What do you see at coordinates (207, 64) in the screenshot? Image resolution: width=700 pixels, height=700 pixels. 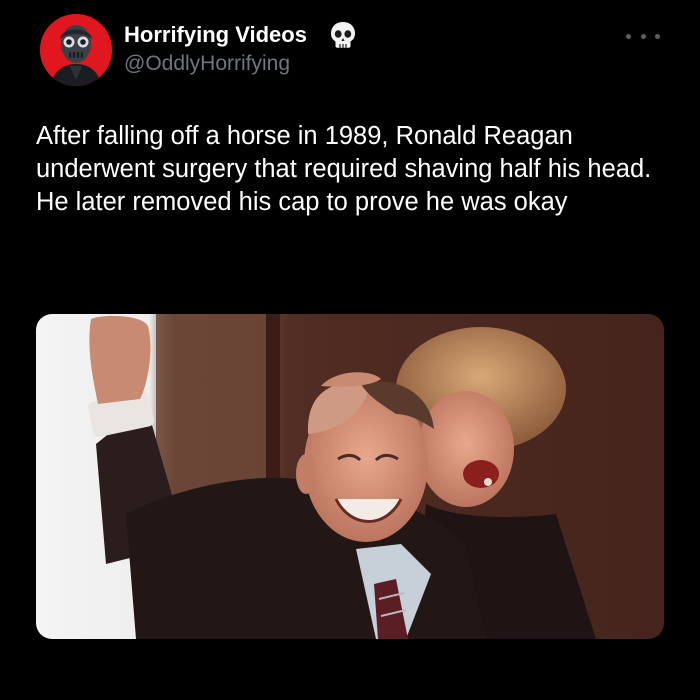 I see `account-handle: @OddlyHorrifying` at bounding box center [207, 64].